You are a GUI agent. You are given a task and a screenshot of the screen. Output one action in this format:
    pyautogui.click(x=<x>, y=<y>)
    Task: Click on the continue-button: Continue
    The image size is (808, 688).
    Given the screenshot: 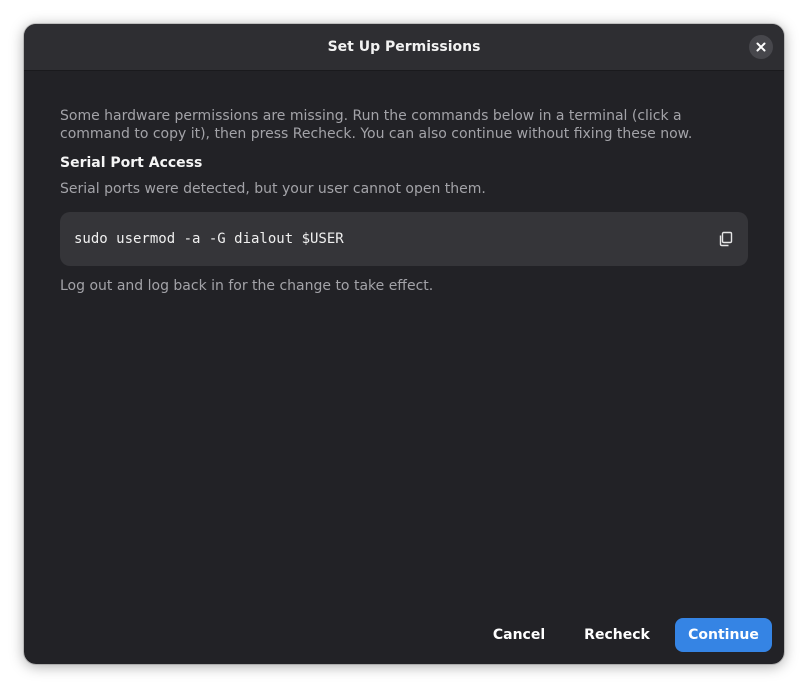 What is the action you would take?
    pyautogui.click(x=723, y=635)
    